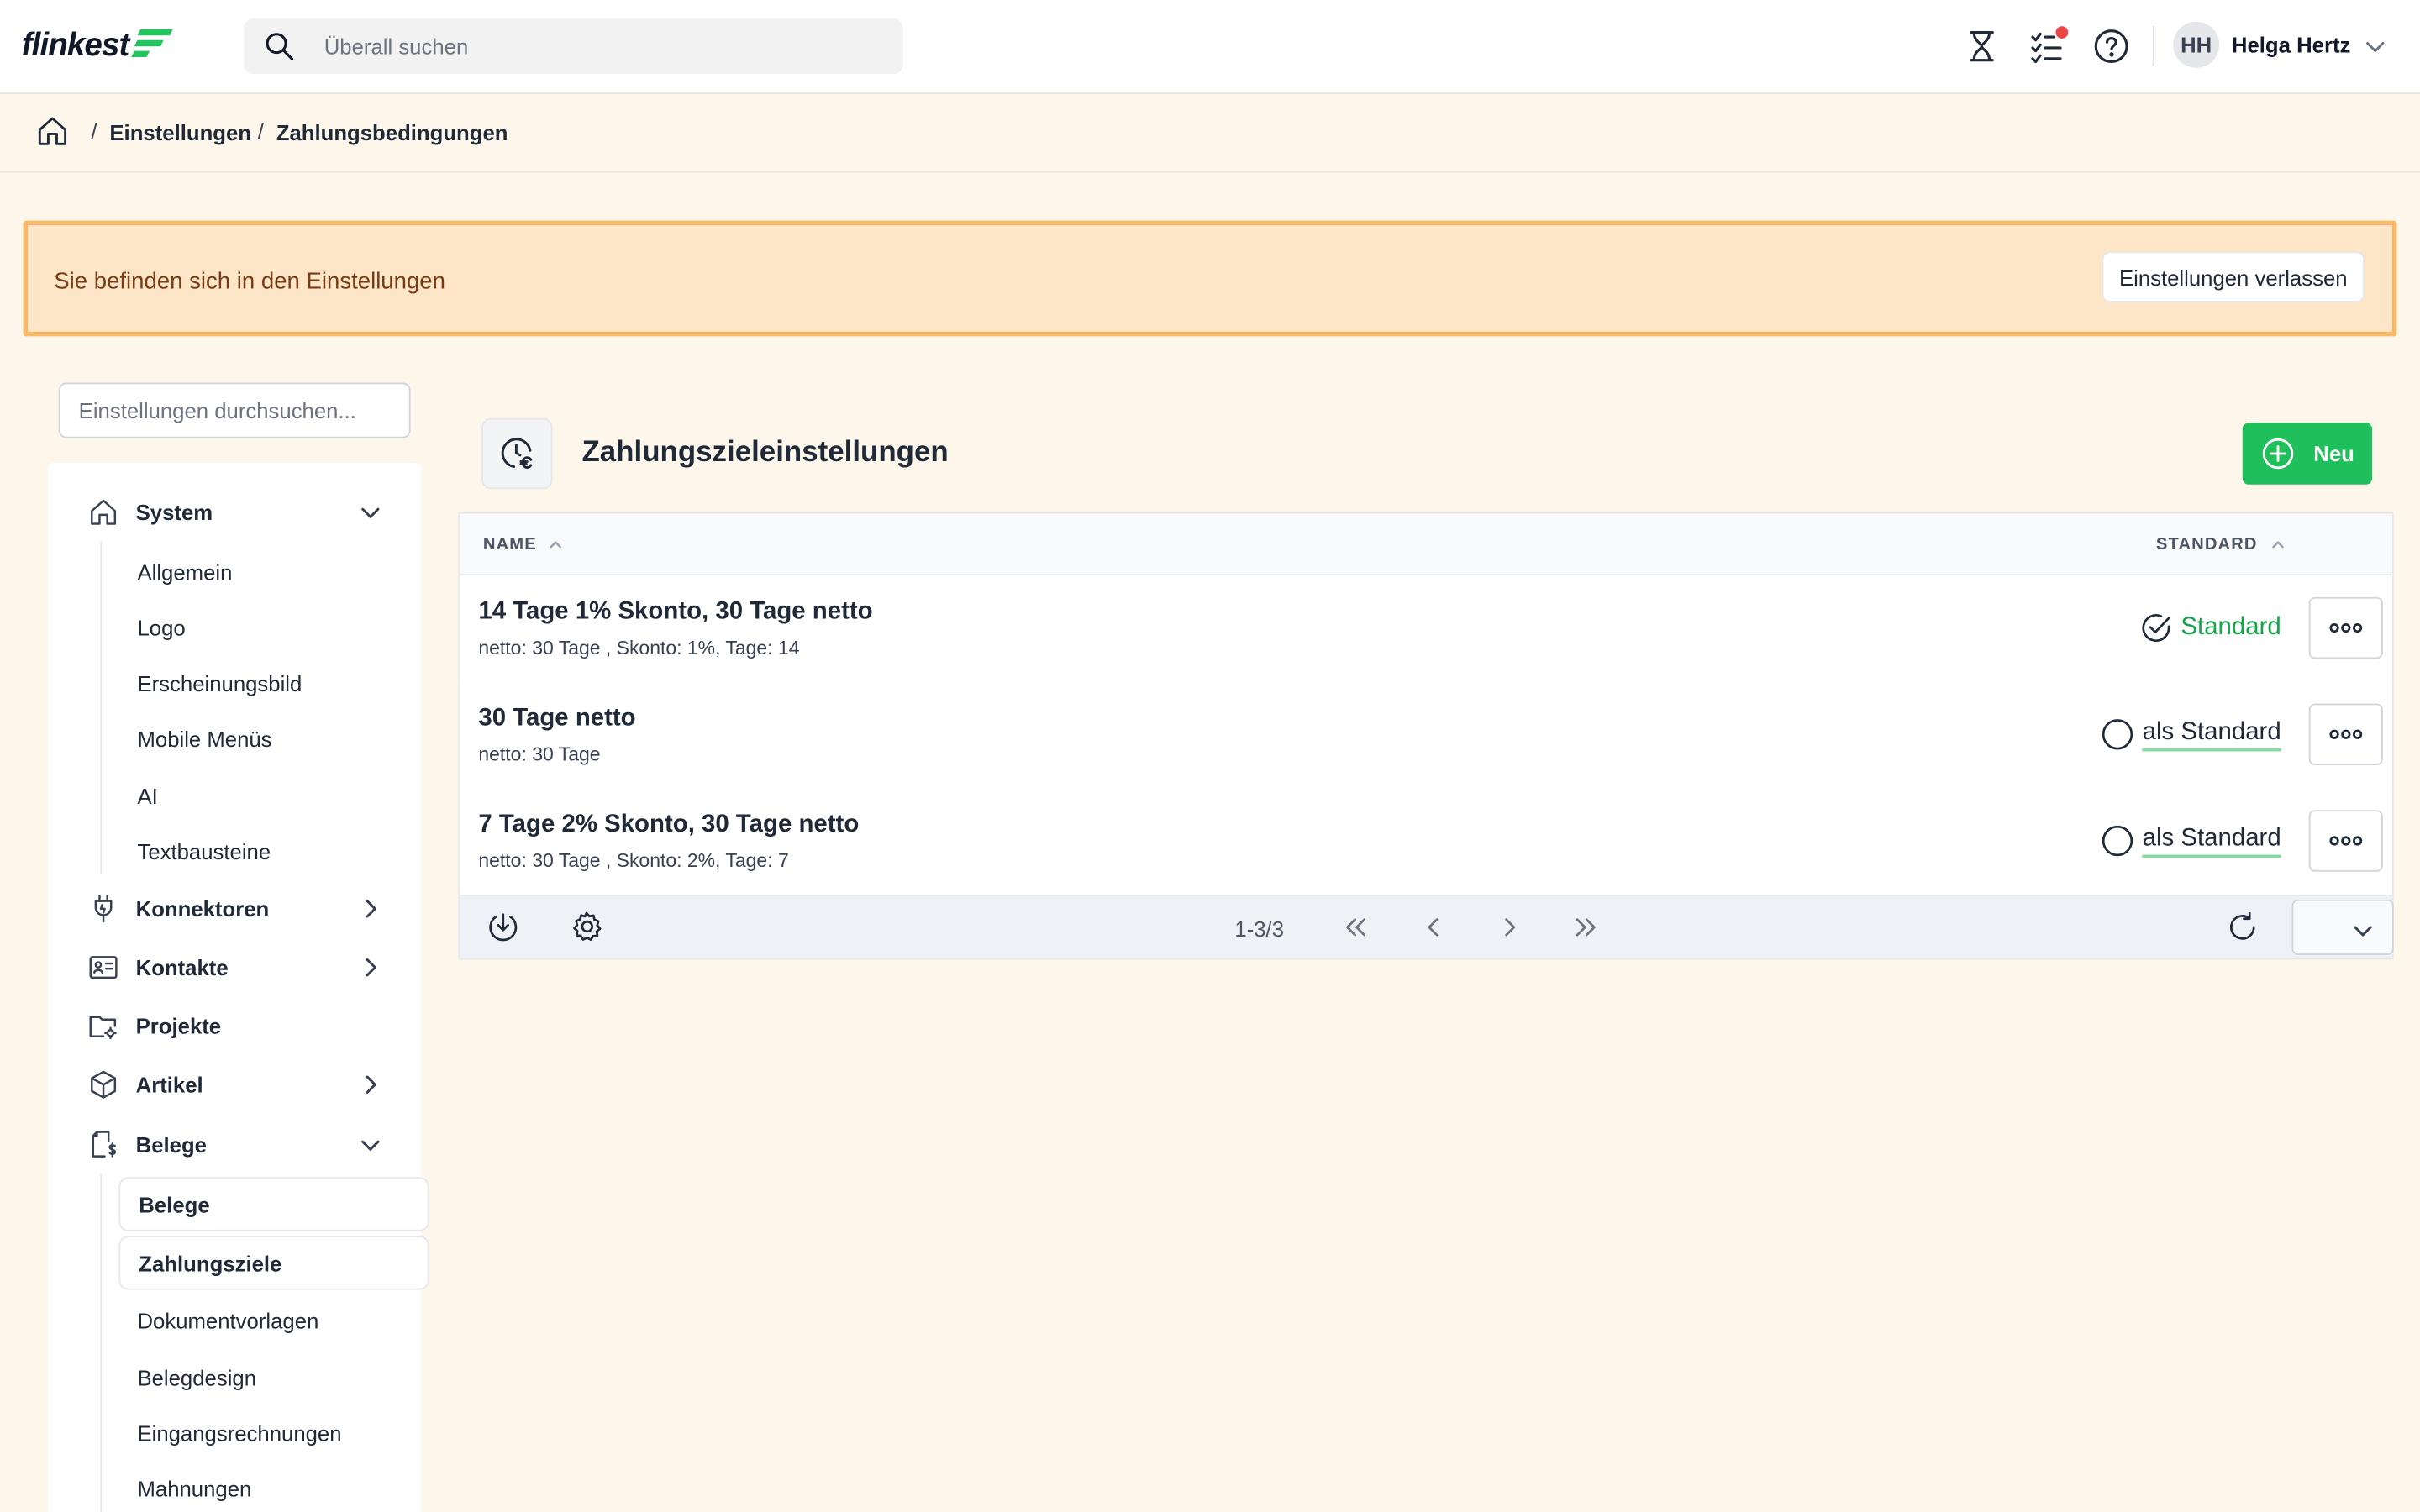  What do you see at coordinates (196, 1378) in the screenshot?
I see `sidebar-item-belegdesign: Belegdesign` at bounding box center [196, 1378].